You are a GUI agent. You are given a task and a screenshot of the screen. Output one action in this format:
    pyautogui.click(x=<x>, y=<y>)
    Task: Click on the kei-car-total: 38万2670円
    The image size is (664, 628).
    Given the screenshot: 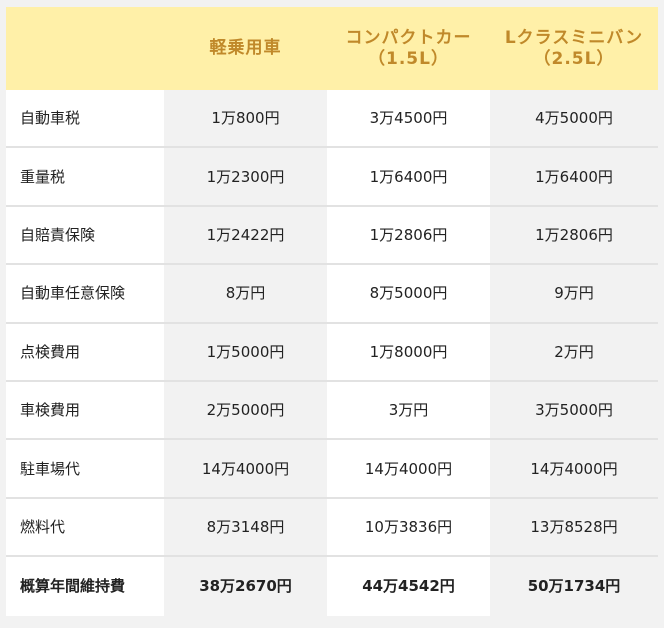 What is the action you would take?
    pyautogui.click(x=245, y=586)
    